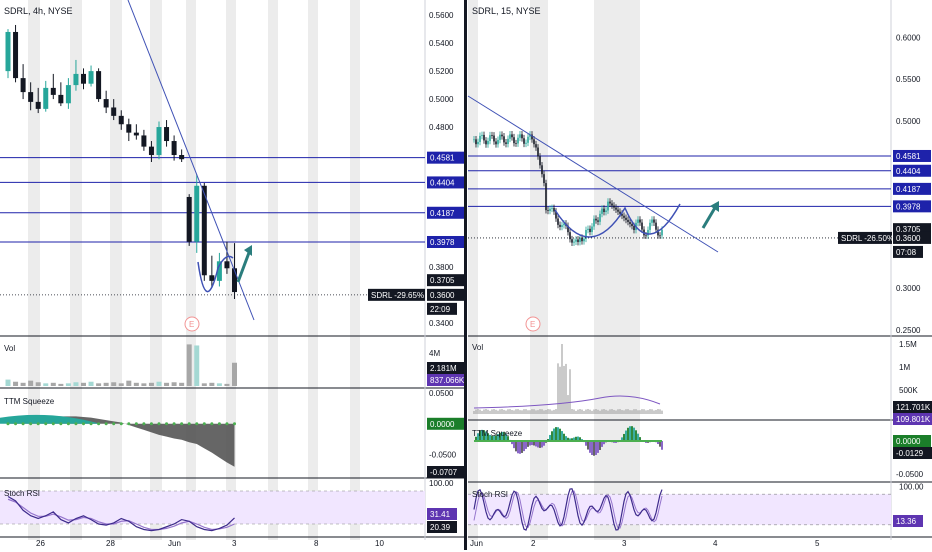 Image resolution: width=932 pixels, height=552 pixels. Describe the element at coordinates (29, 401) in the screenshot. I see `left-squeeze-label: TTM Squeeze` at that location.